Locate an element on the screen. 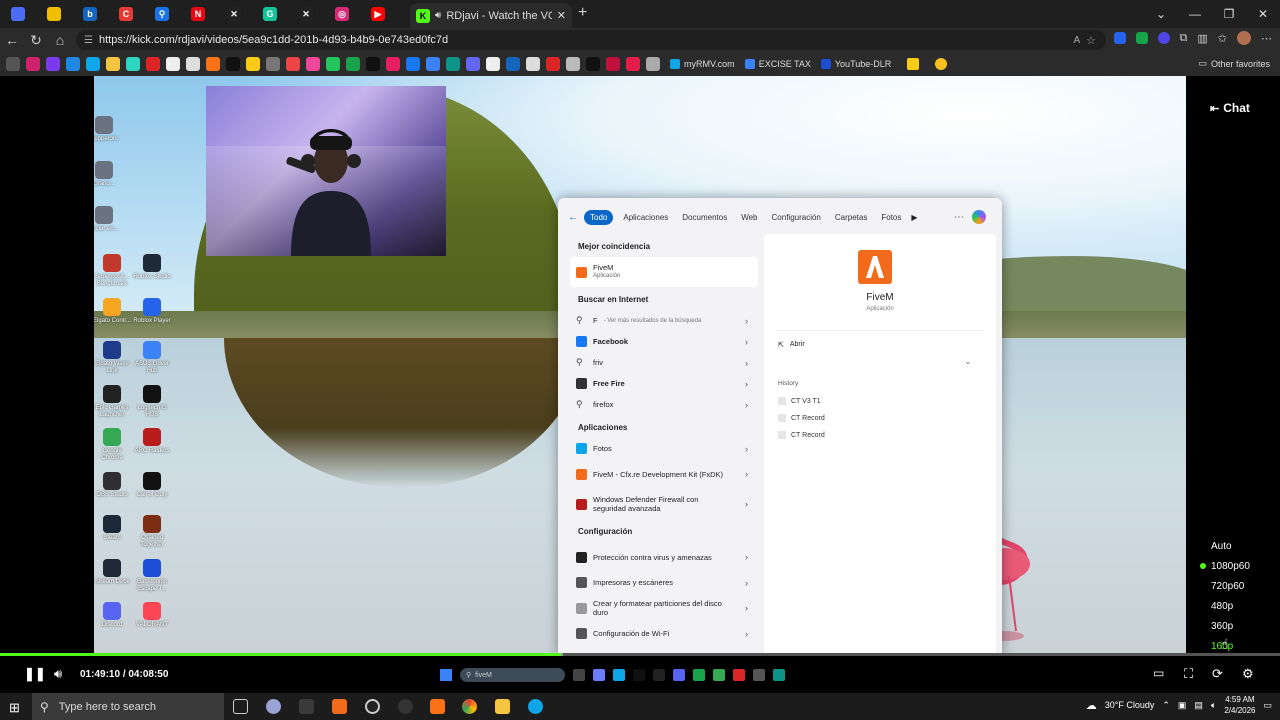  list-item: Free Fire › is located at coordinates (664, 383).